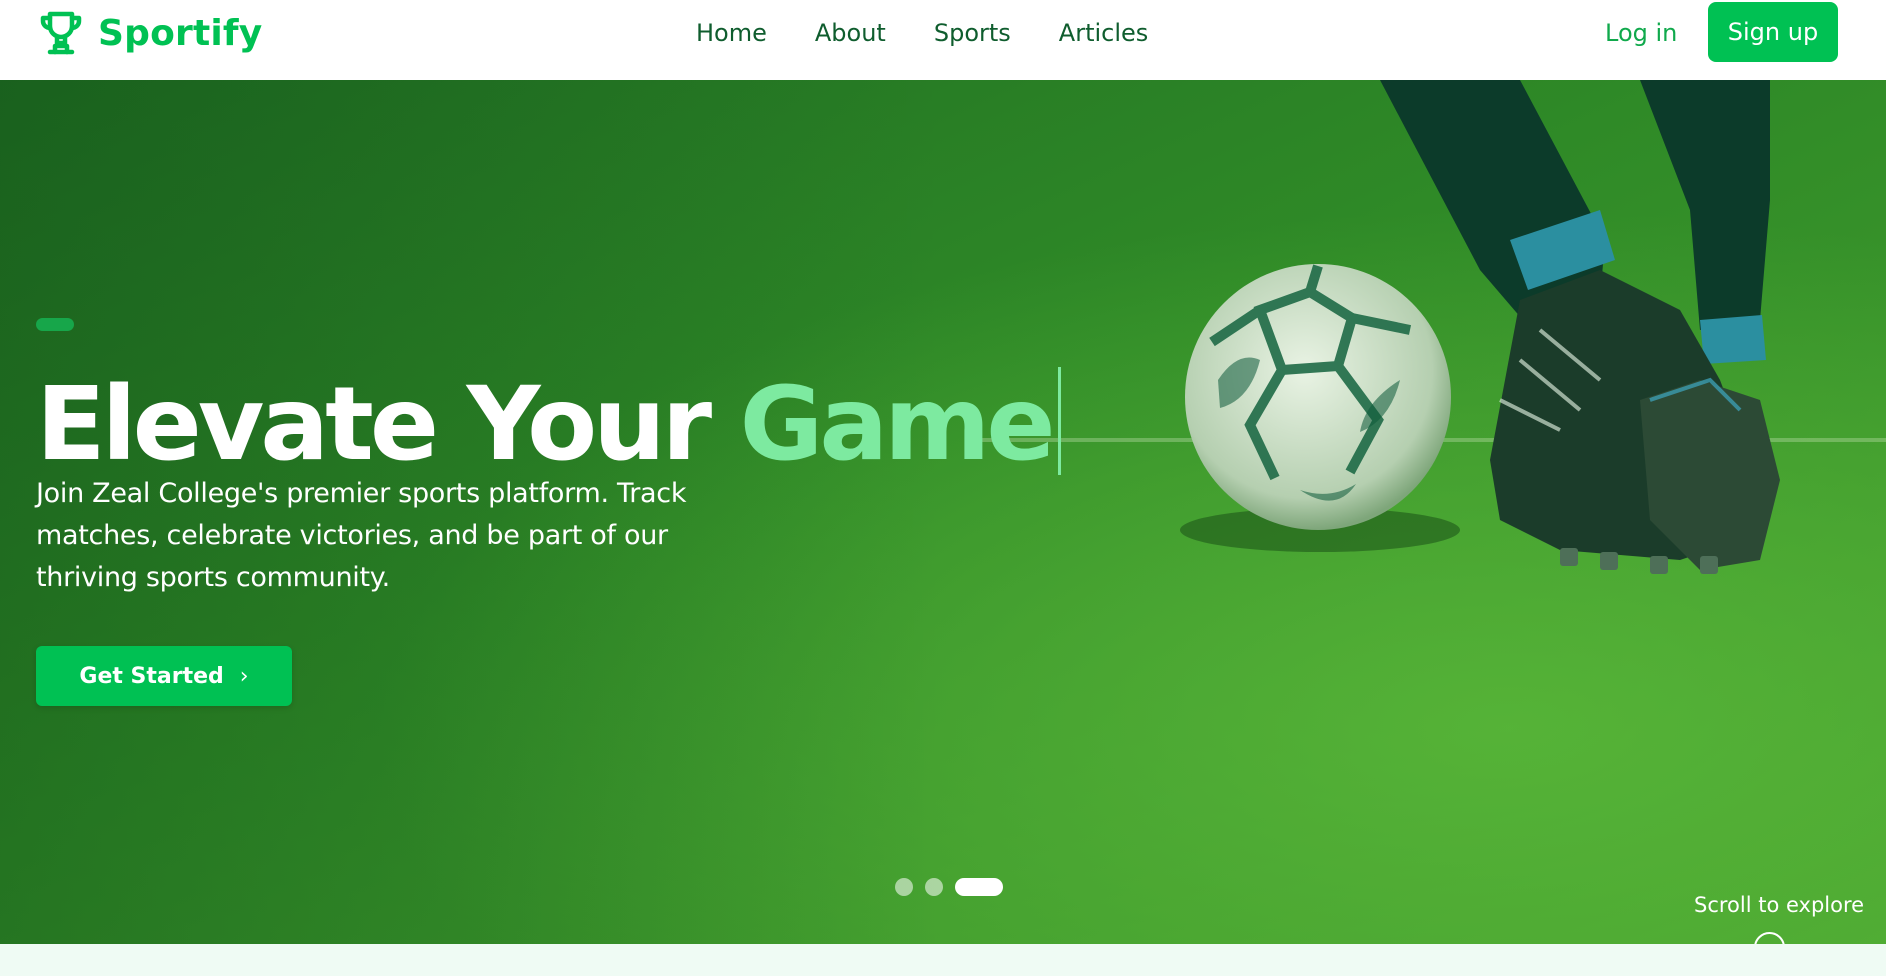 This screenshot has width=1886, height=976. What do you see at coordinates (244, 676) in the screenshot?
I see `chevron-right-icon: ›` at bounding box center [244, 676].